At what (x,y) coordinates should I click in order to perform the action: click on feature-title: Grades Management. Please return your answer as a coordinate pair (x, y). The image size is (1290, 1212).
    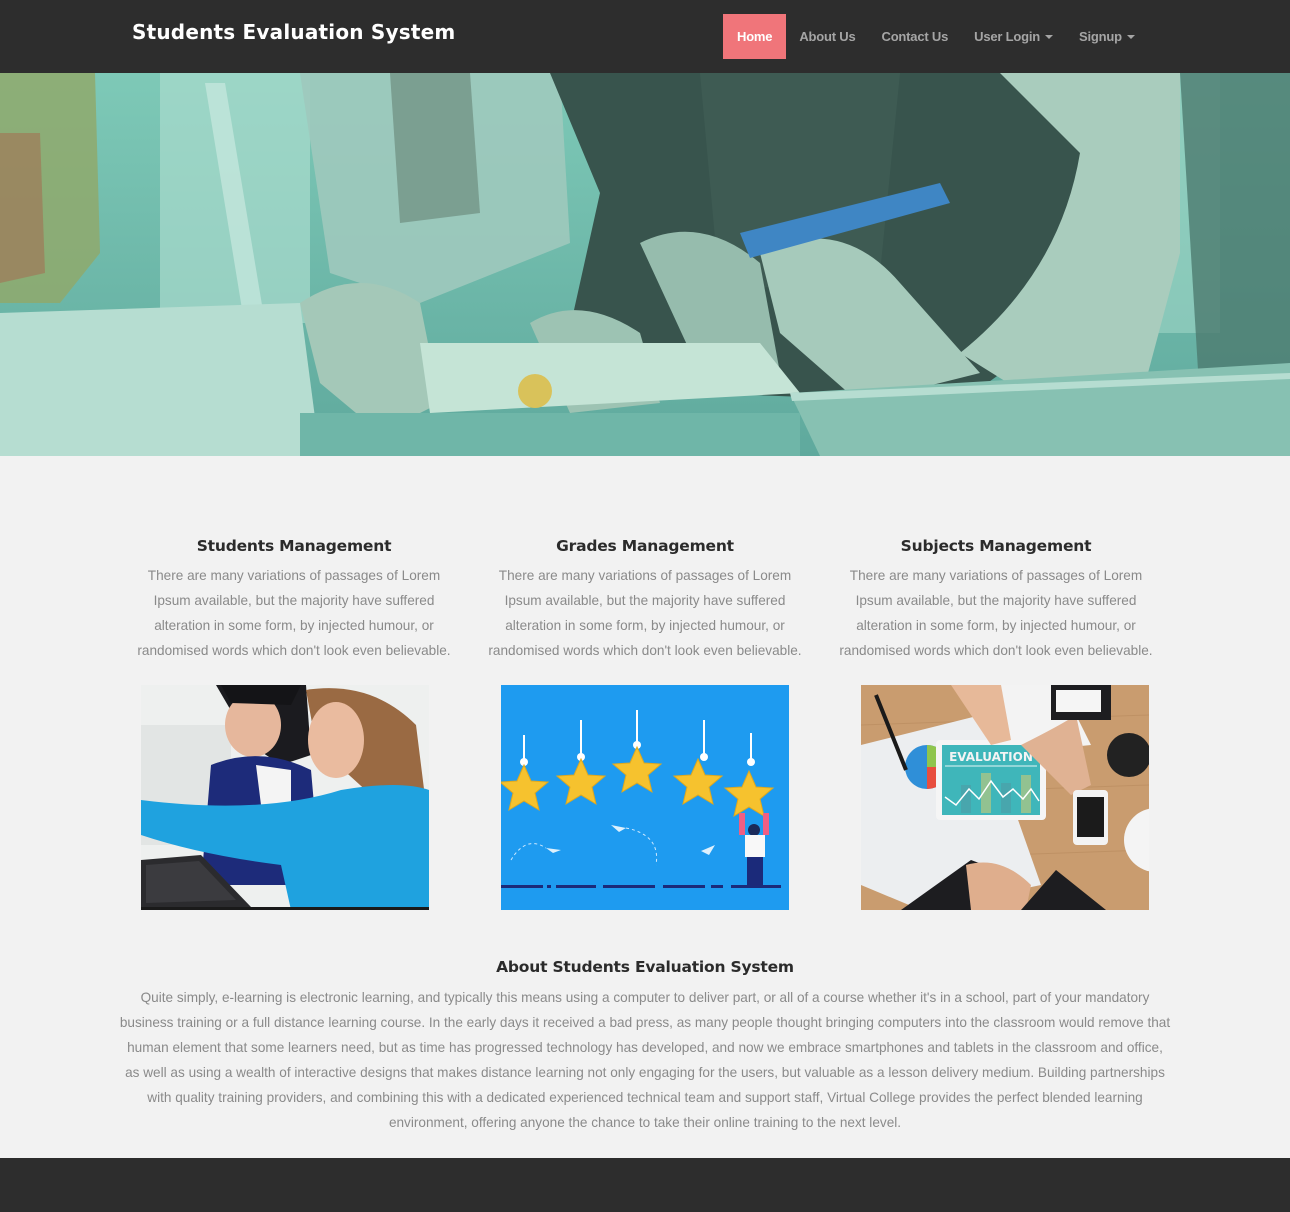
    Looking at the image, I should click on (645, 546).